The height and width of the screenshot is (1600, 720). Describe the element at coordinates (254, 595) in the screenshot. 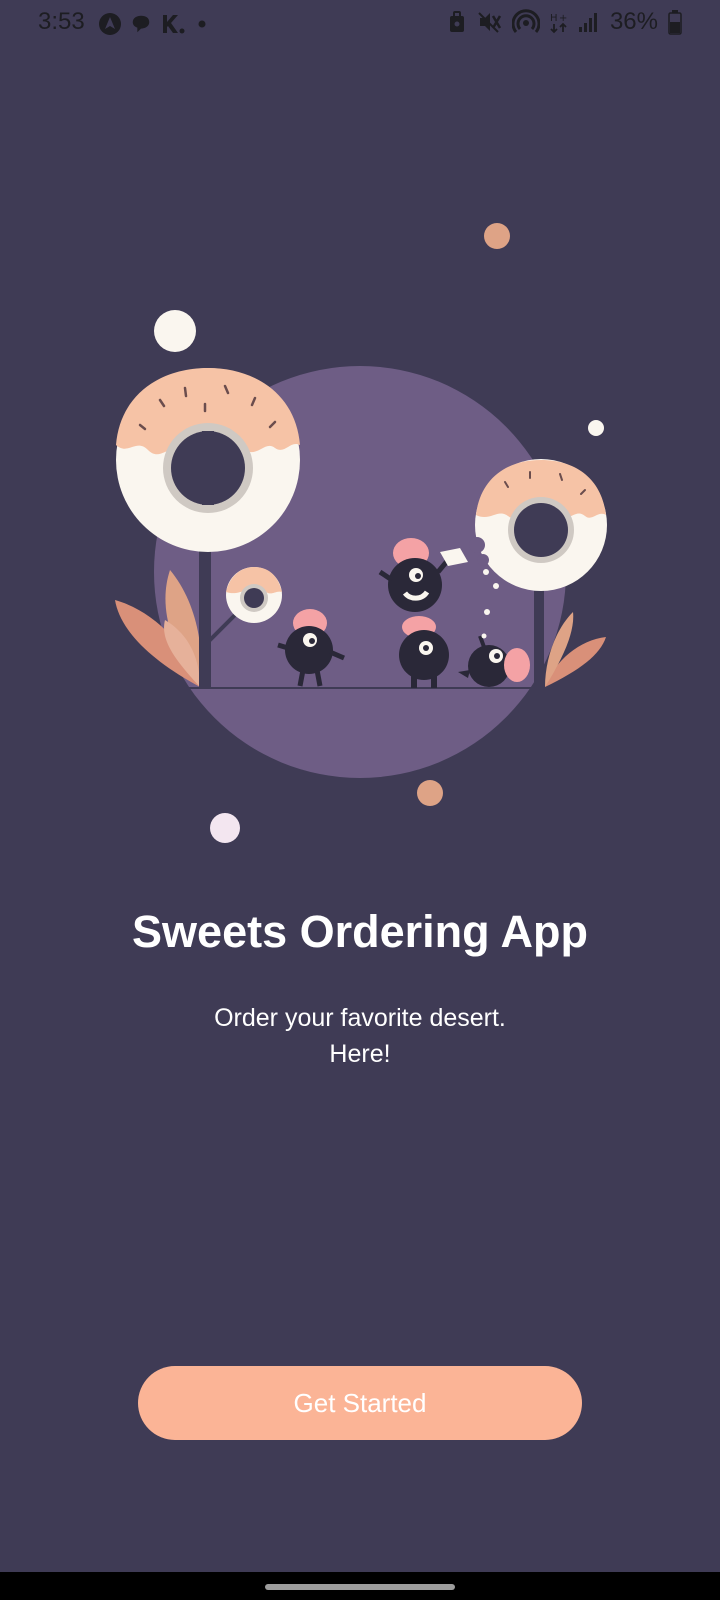

I see `donut-small` at that location.